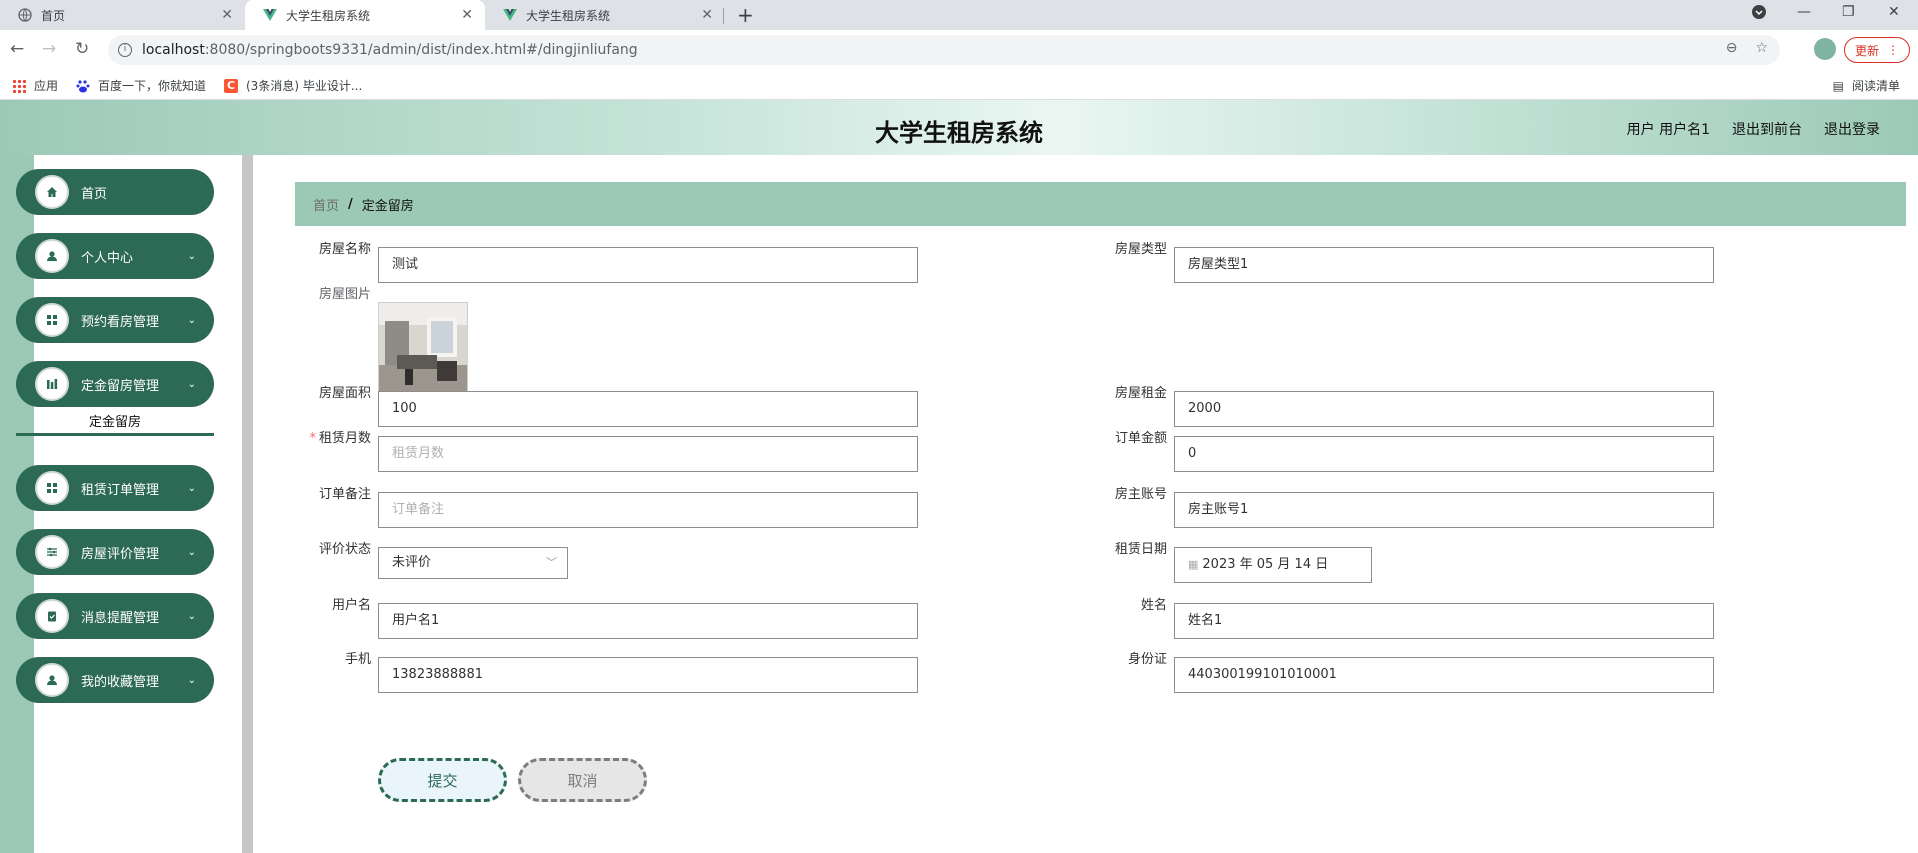 This screenshot has width=1918, height=853. What do you see at coordinates (17, 49) in the screenshot?
I see `back-icon: ←` at bounding box center [17, 49].